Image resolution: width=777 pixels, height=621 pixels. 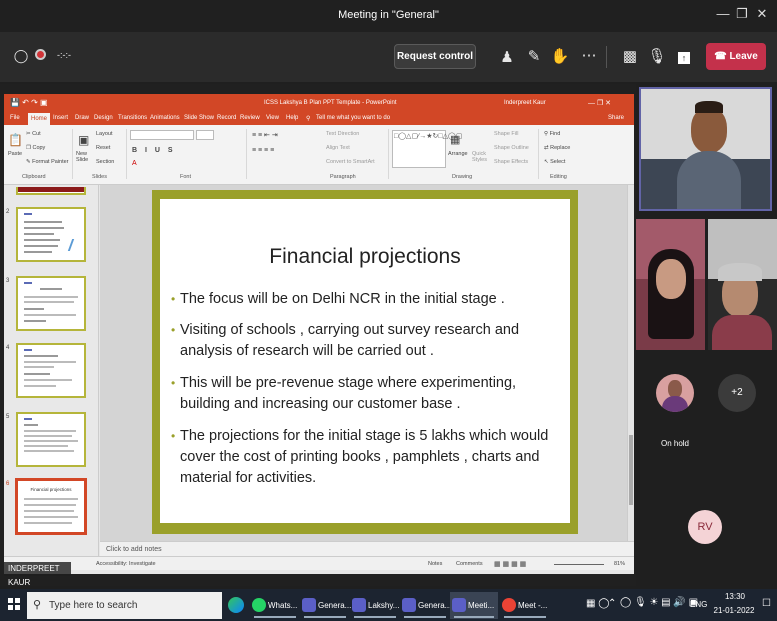 I want to click on people-icon: ♟, so click(x=507, y=57).